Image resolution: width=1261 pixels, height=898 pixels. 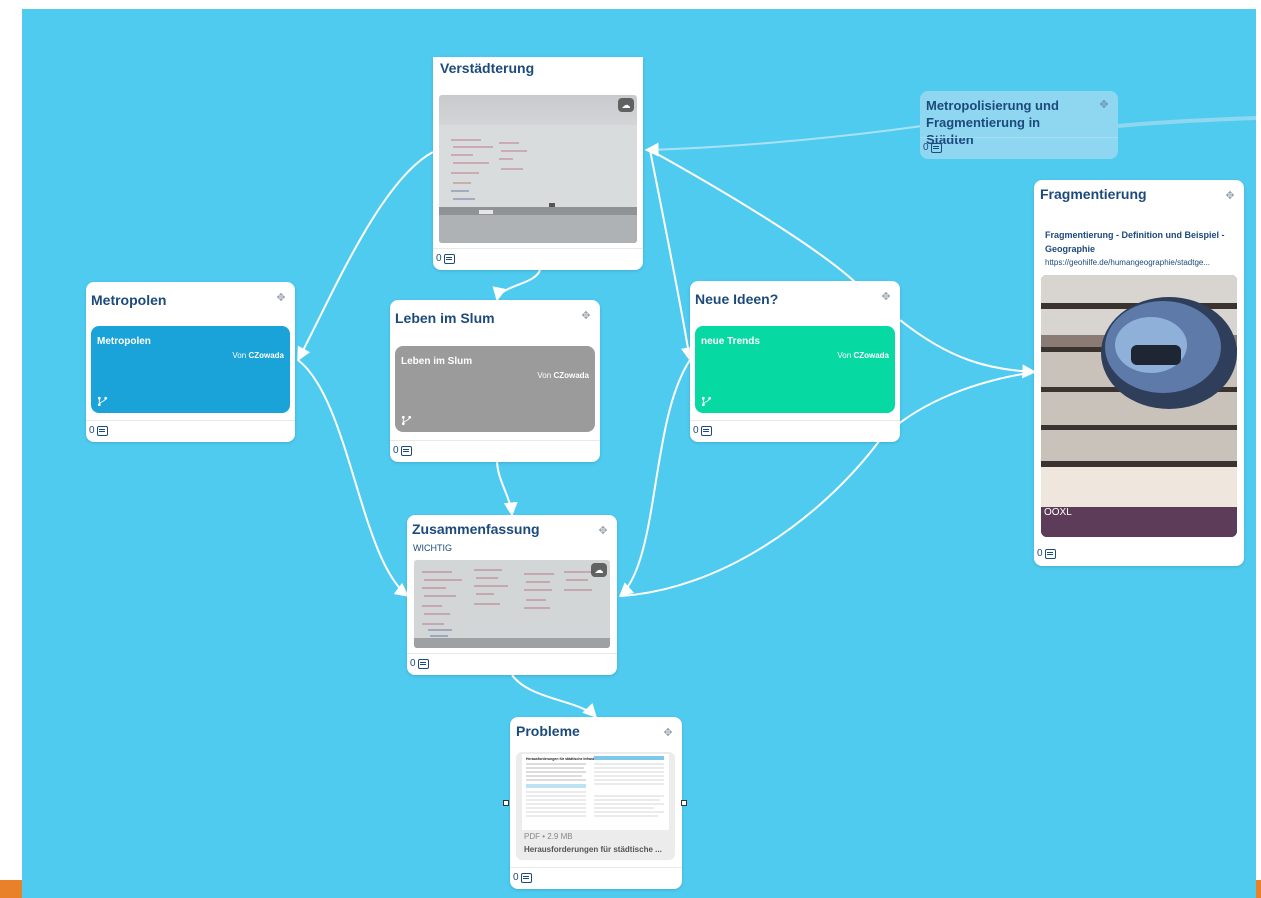 What do you see at coordinates (437, 361) in the screenshot?
I see `link-title: Leben im Slum` at bounding box center [437, 361].